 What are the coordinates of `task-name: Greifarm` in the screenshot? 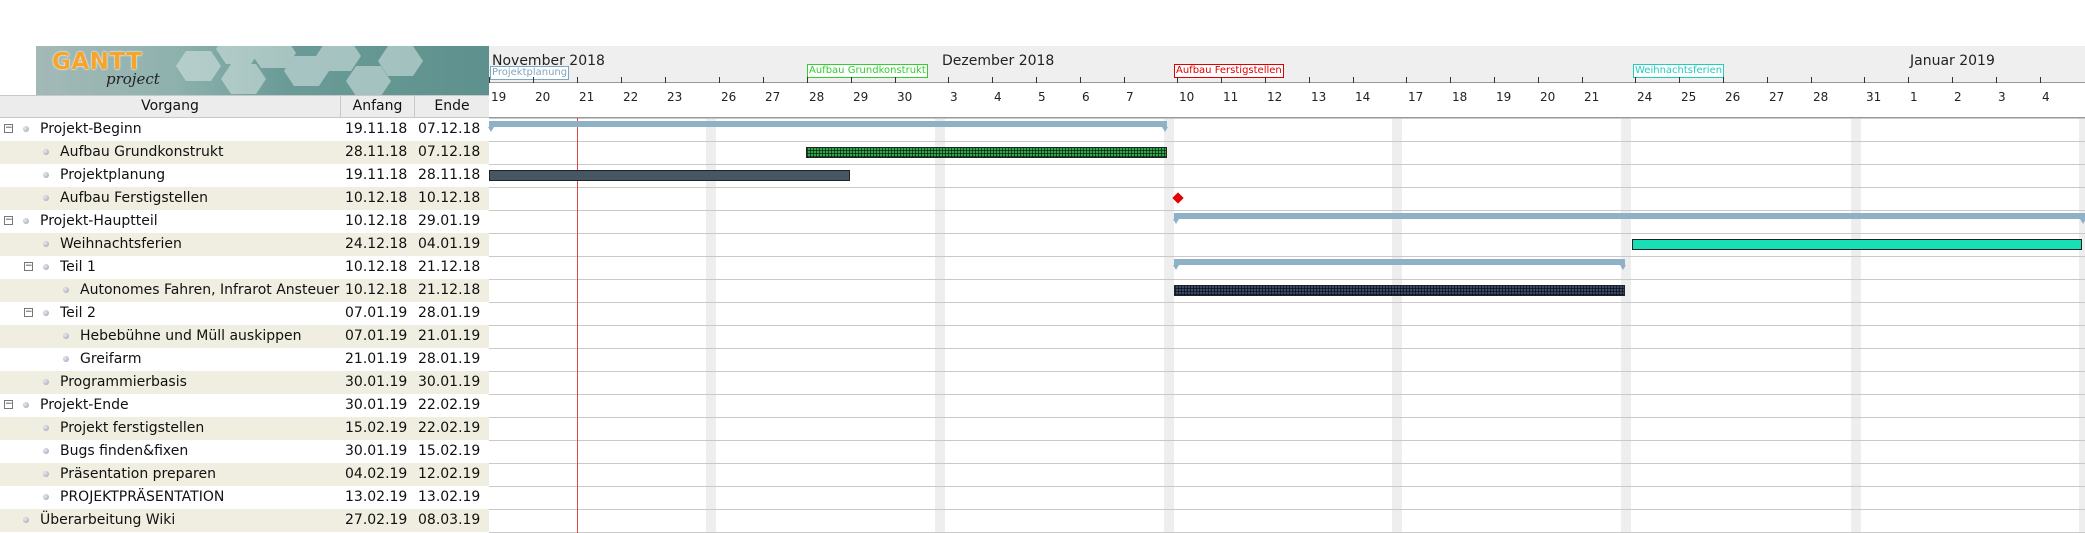 It's located at (210, 359).